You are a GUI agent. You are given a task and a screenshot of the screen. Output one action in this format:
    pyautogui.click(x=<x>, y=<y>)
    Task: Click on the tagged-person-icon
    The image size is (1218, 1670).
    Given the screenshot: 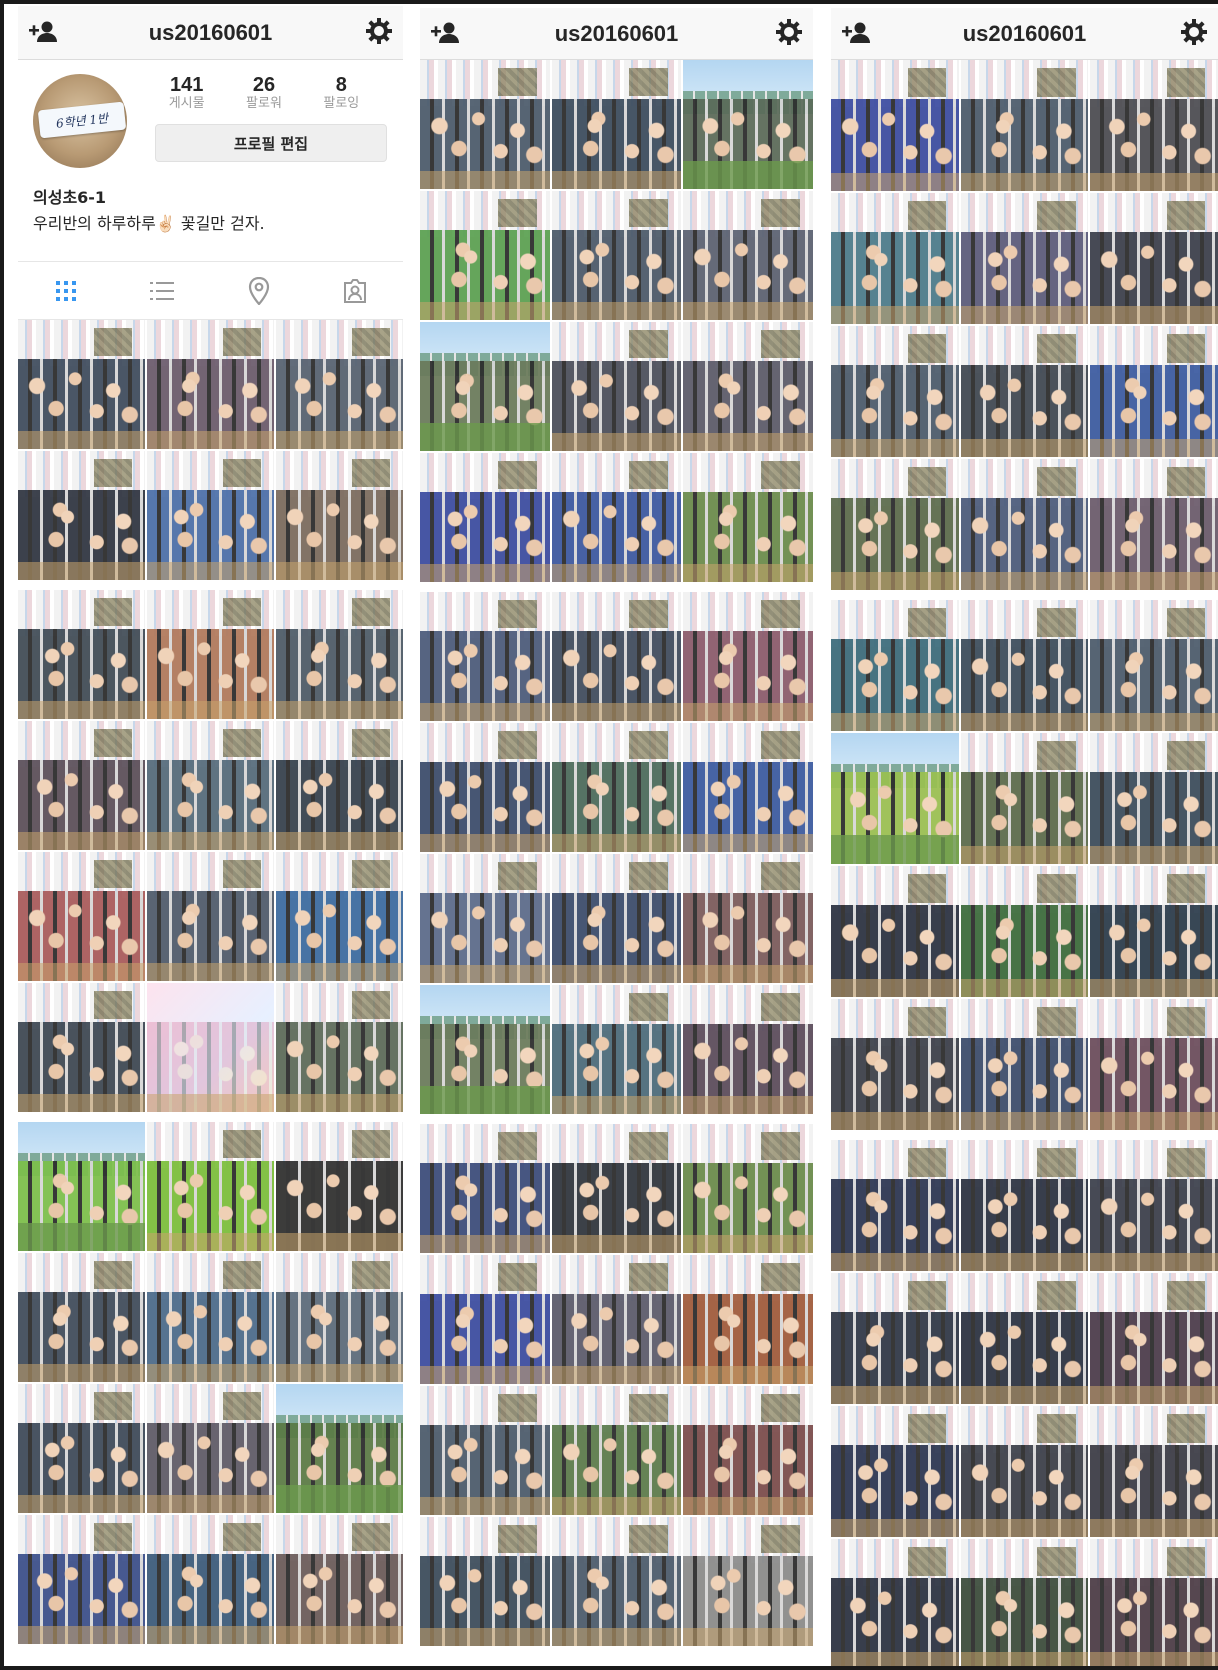 What is the action you would take?
    pyautogui.click(x=355, y=291)
    